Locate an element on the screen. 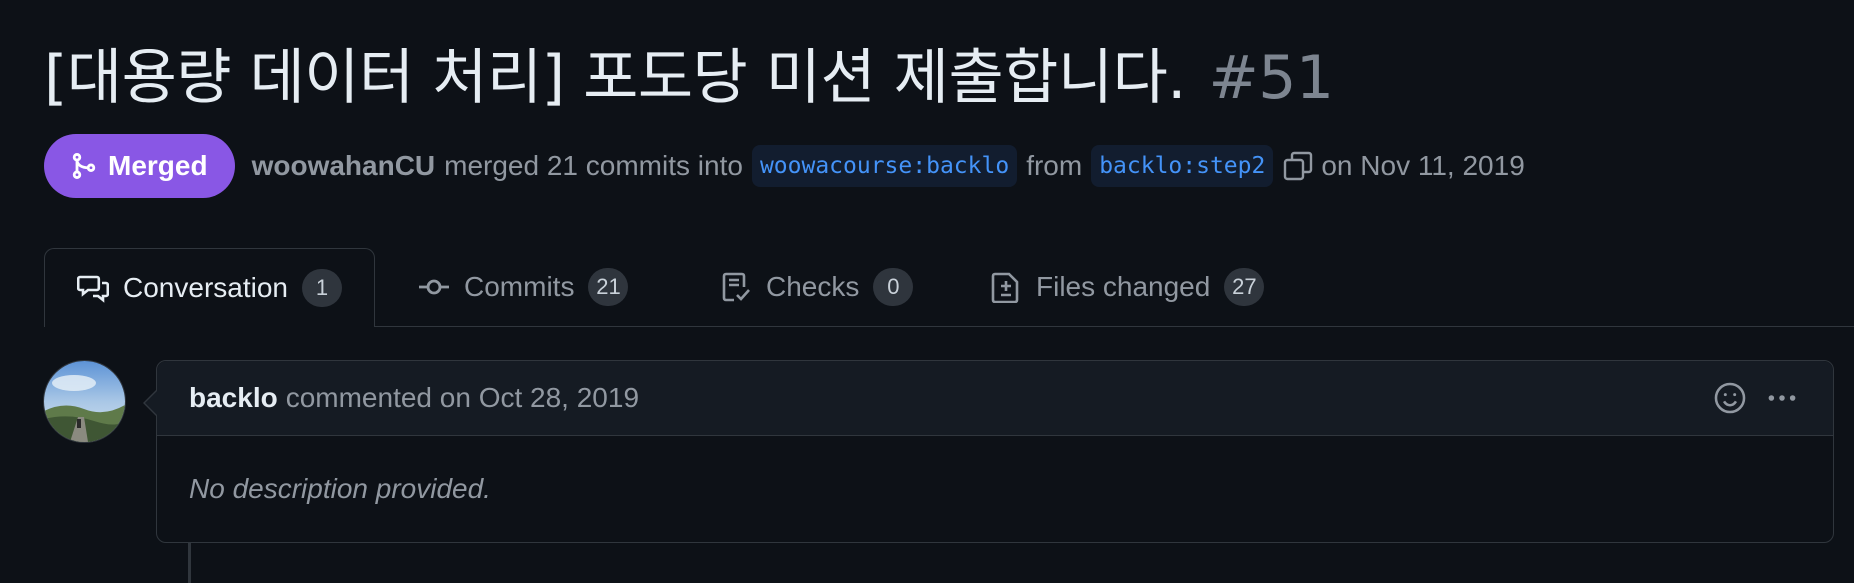 Image resolution: width=1854 pixels, height=583 pixels. tab-files-changed: Files changed 27 is located at coordinates (1127, 287).